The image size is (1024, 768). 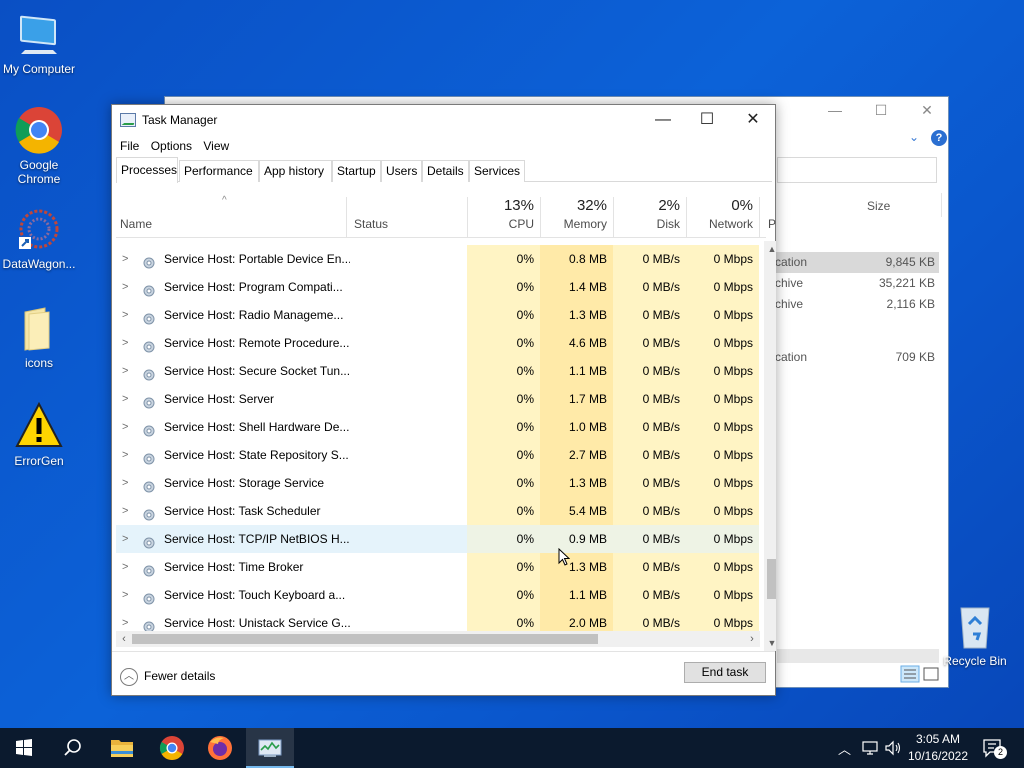 I want to click on file-size: 9,845 KB, so click(x=910, y=262).